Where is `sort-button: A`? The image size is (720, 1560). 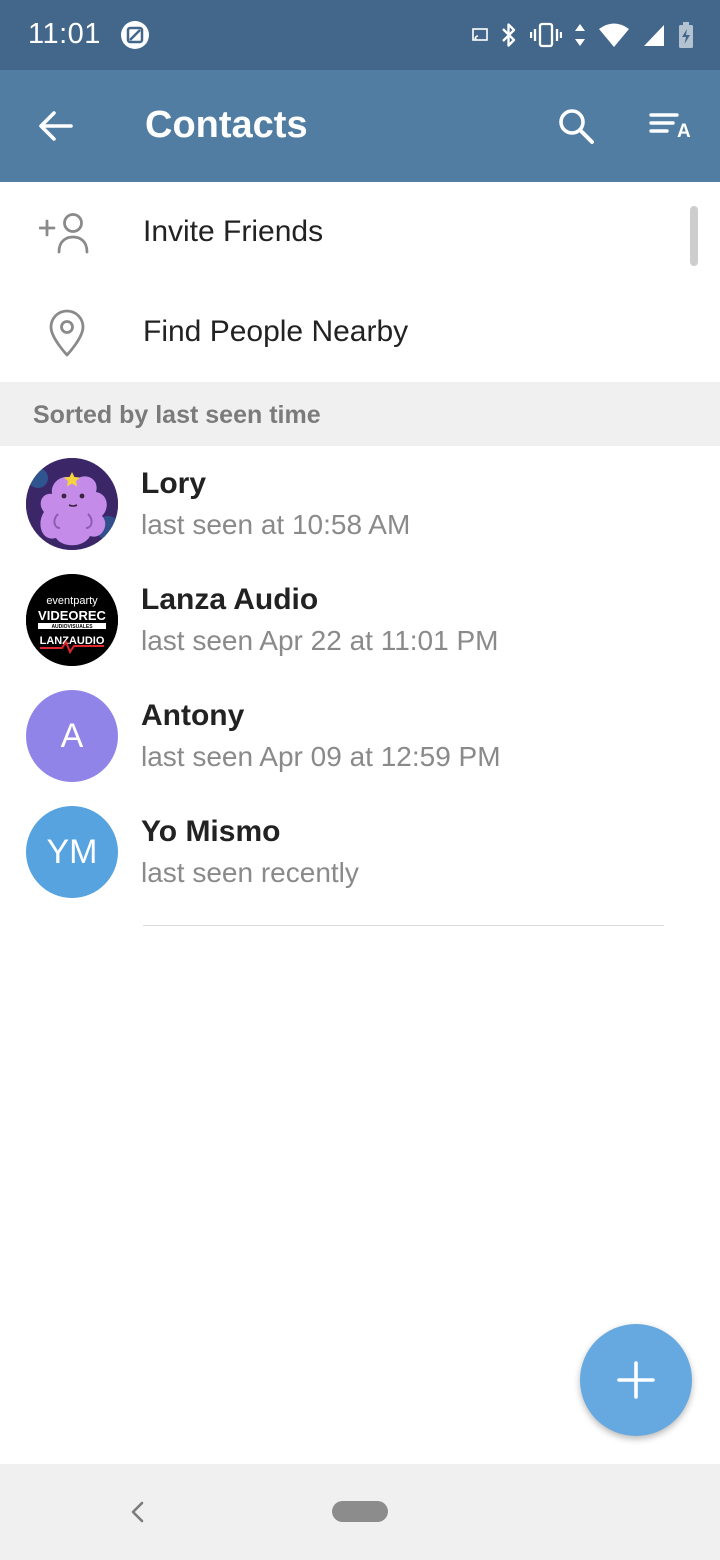
sort-button: A is located at coordinates (670, 126).